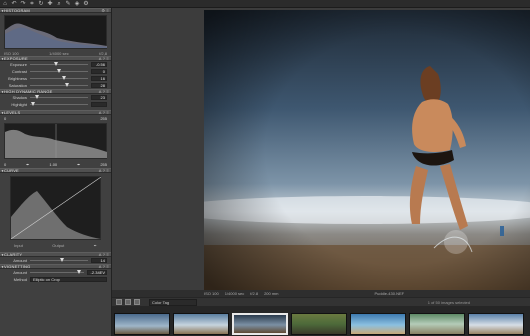 This screenshot has width=530, height=336. I want to click on filmstrip-view-icon, so click(137, 302).